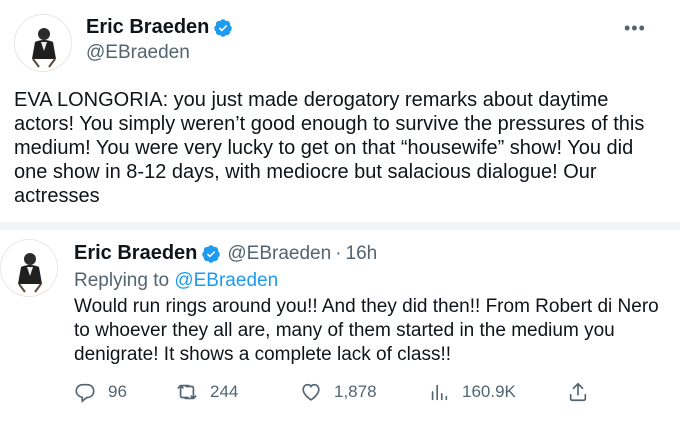 The image size is (680, 425). I want to click on retweet-button: 244, so click(207, 392).